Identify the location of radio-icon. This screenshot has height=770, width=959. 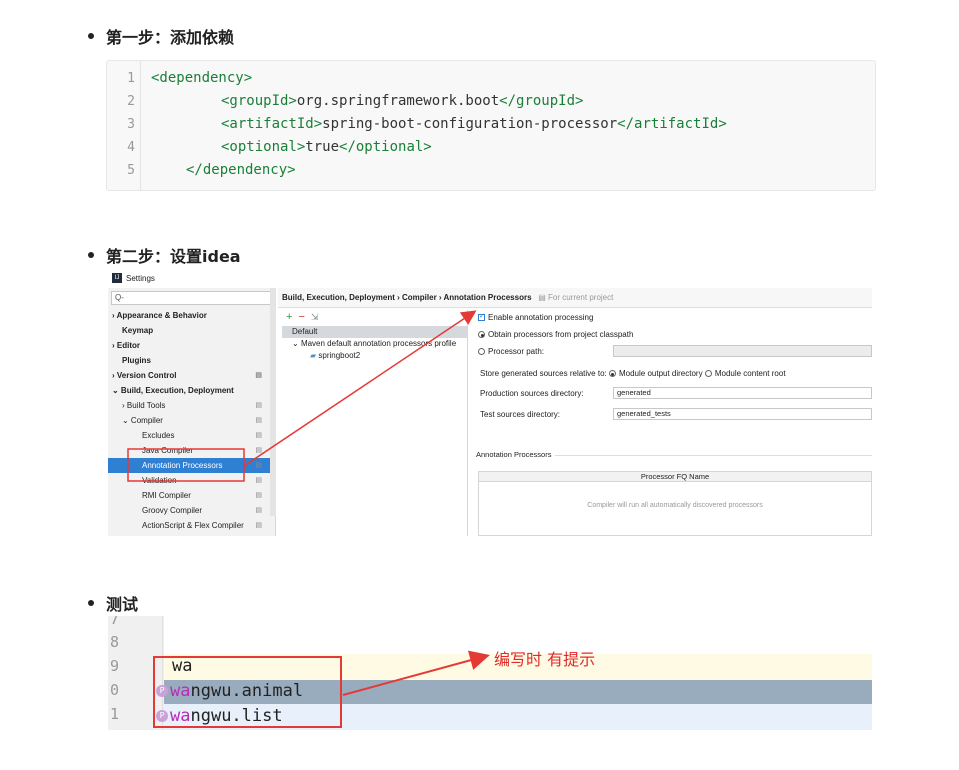
(481, 351).